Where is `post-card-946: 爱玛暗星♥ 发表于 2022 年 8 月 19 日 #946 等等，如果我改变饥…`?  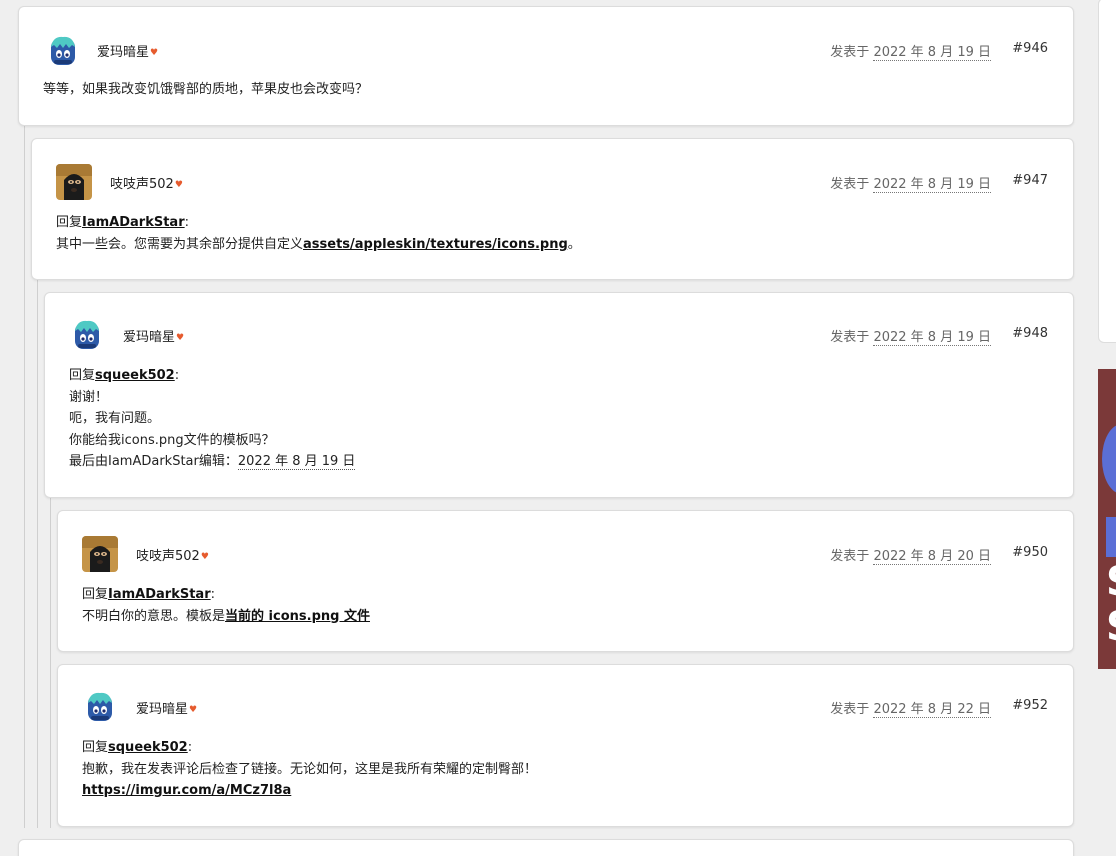 post-card-946: 爱玛暗星♥ 发表于 2022 年 8 月 19 日 #946 等等，如果我改变饥… is located at coordinates (546, 66).